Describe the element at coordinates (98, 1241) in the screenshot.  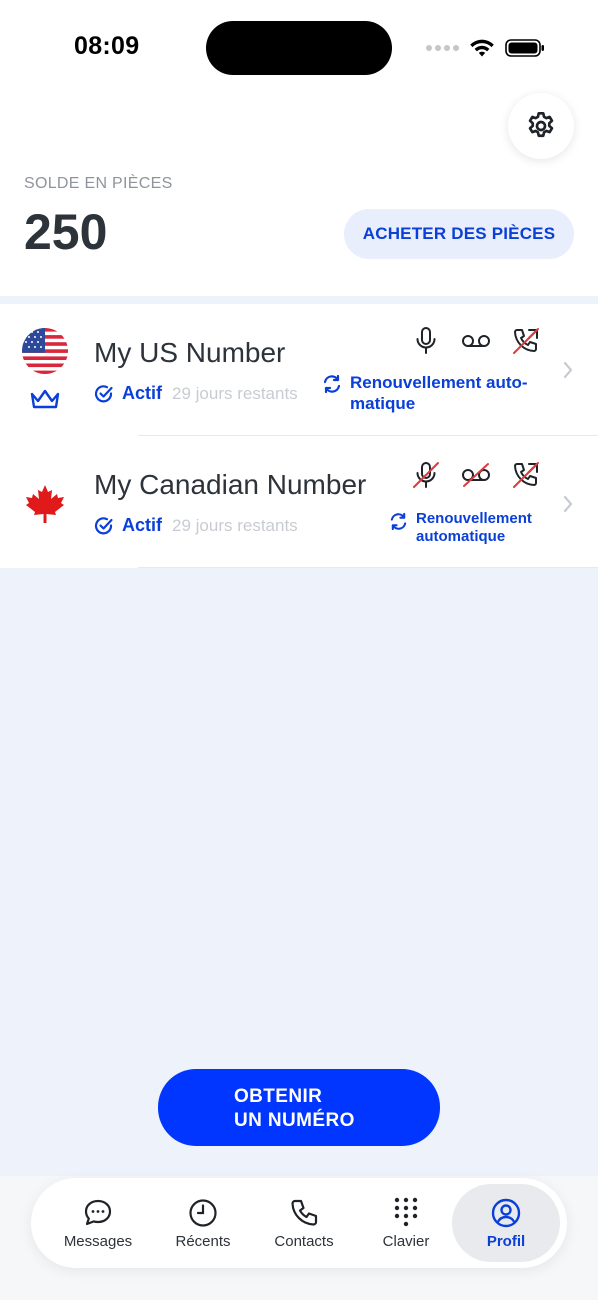
I see `tab-label: Messages` at that location.